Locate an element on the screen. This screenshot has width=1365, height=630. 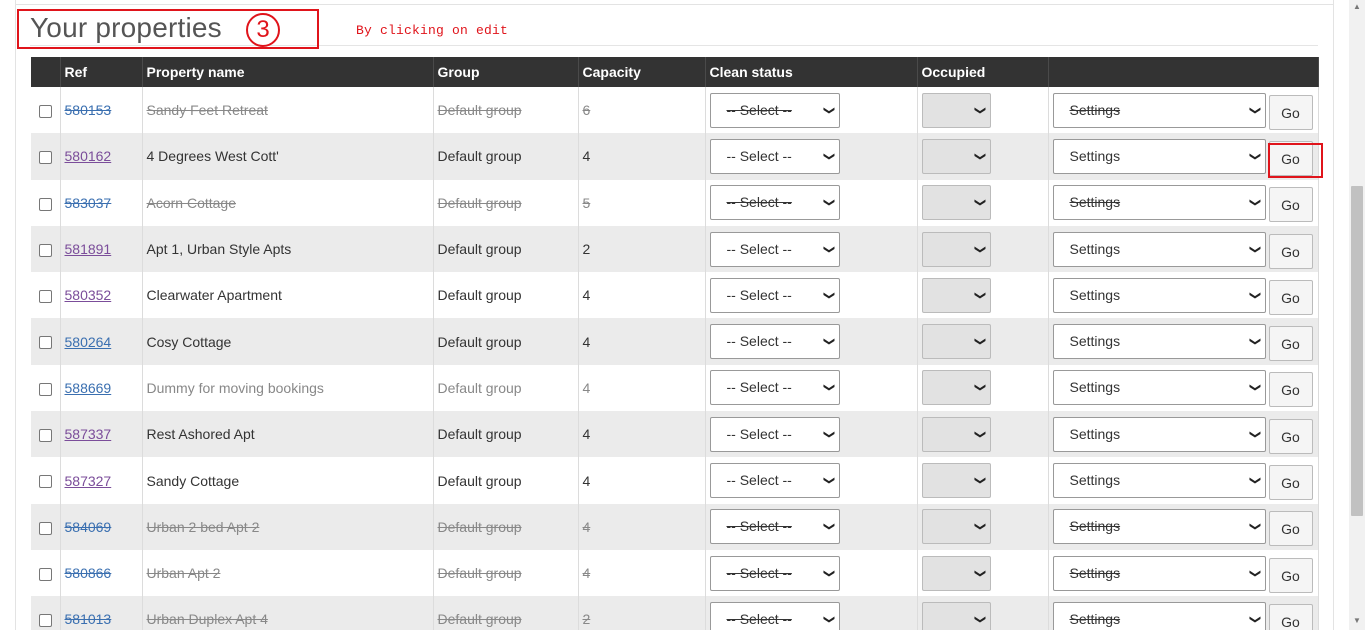
ref-link: 581013 is located at coordinates (88, 619).